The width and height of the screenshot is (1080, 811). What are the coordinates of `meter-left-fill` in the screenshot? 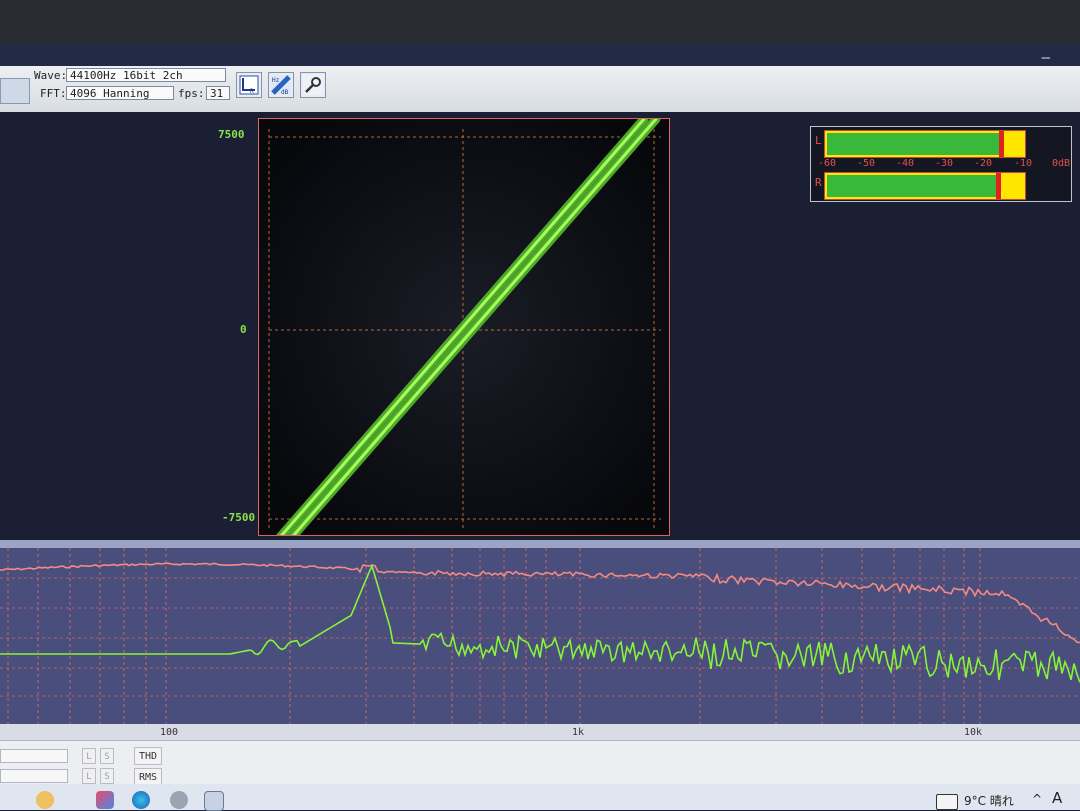 It's located at (913, 144).